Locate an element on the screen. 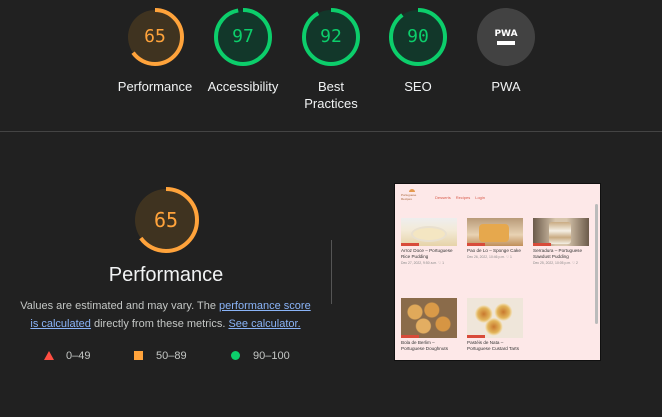  gauge-accessibility: 97 Accessibility is located at coordinates (243, 51).